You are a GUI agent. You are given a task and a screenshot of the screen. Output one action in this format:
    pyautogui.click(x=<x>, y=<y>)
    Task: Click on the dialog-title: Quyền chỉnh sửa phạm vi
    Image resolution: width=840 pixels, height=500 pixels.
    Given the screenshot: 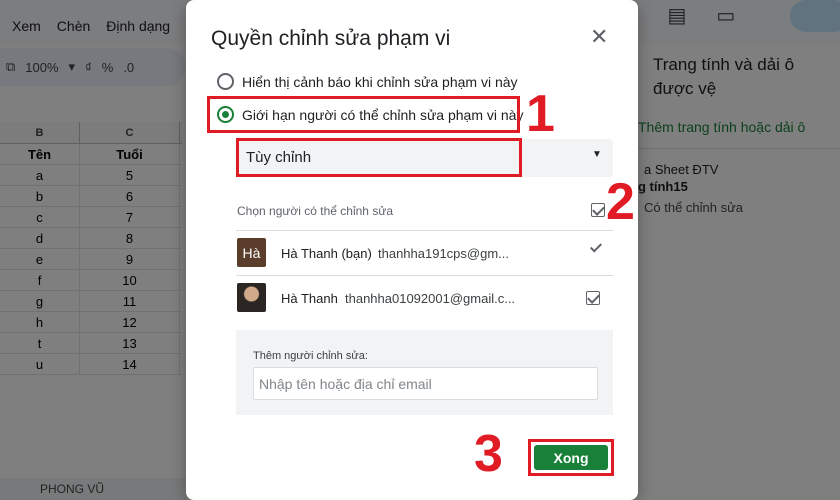 What is the action you would take?
    pyautogui.click(x=331, y=38)
    